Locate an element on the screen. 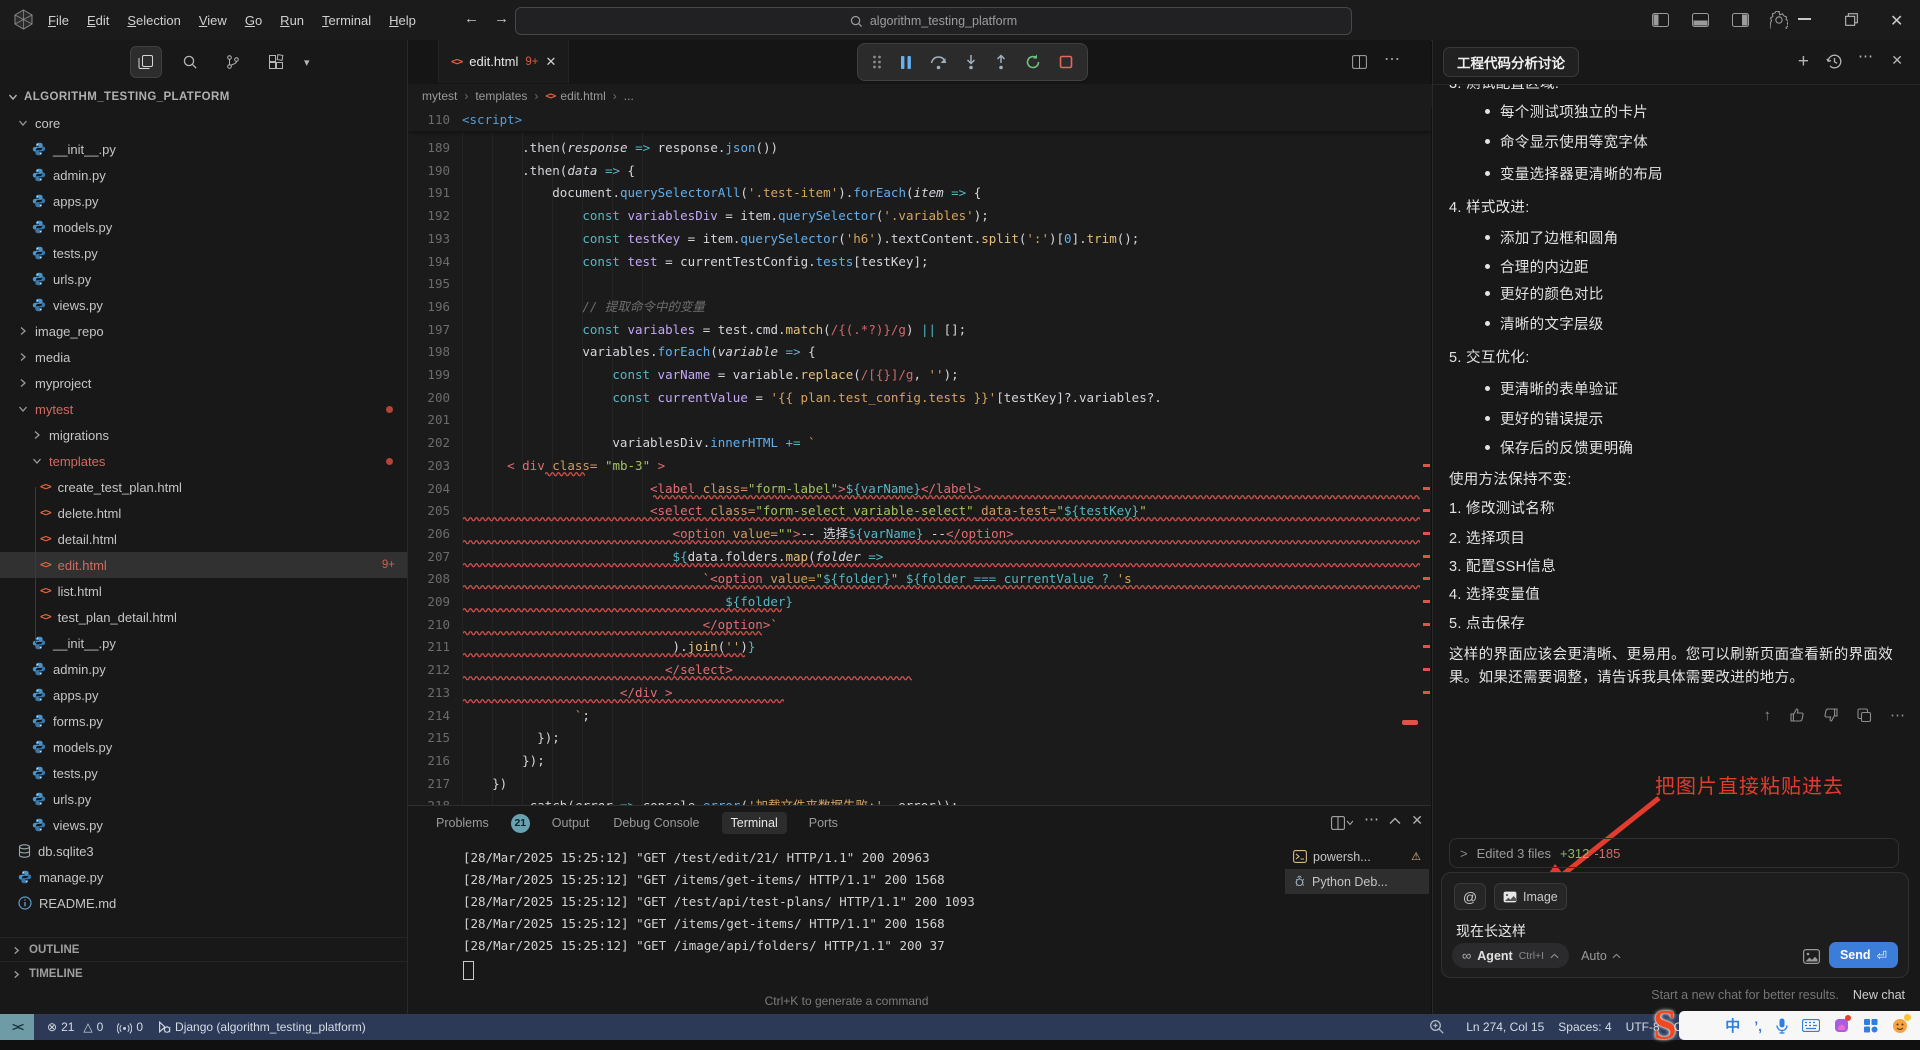 This screenshot has height=1050, width=1920. code-line-196: 196 // 提取命令中的变量 is located at coordinates (919, 306).